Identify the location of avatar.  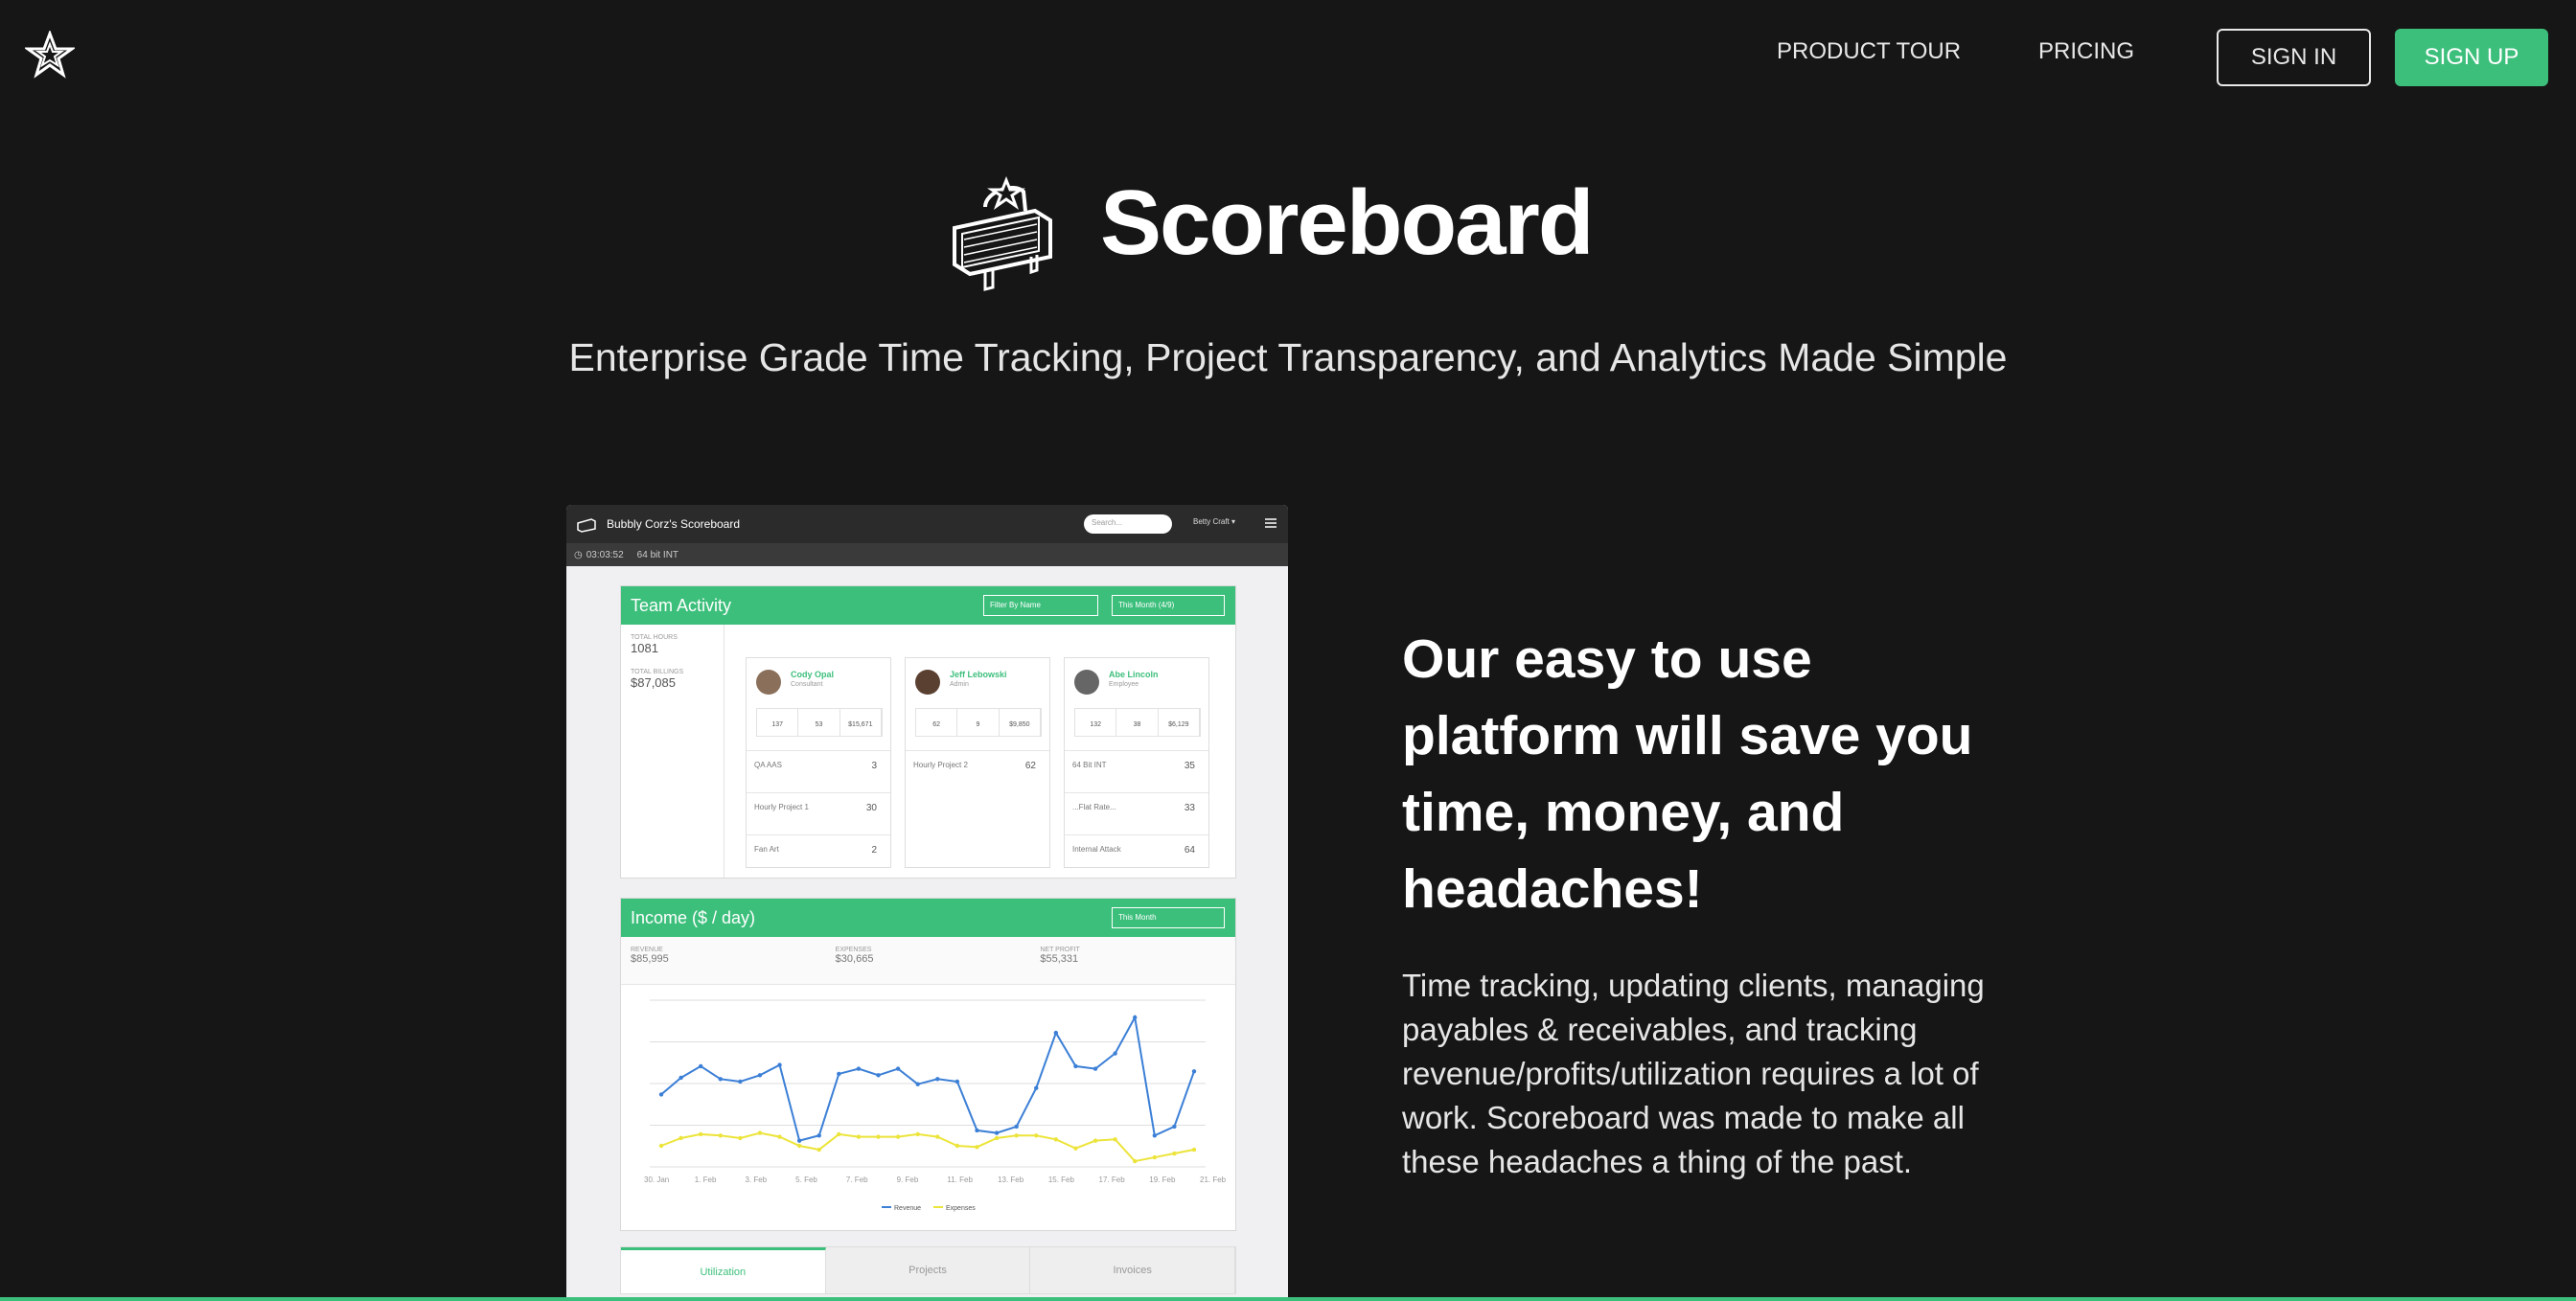
(927, 682).